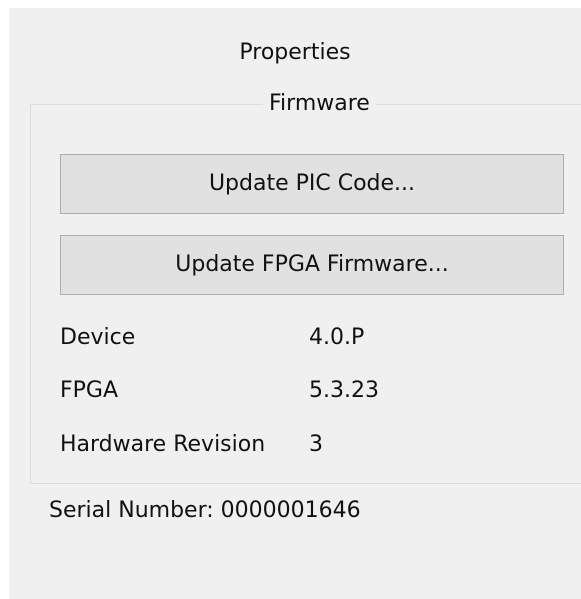 The width and height of the screenshot is (581, 599). Describe the element at coordinates (89, 390) in the screenshot. I see `fpga-label: FPGA` at that location.